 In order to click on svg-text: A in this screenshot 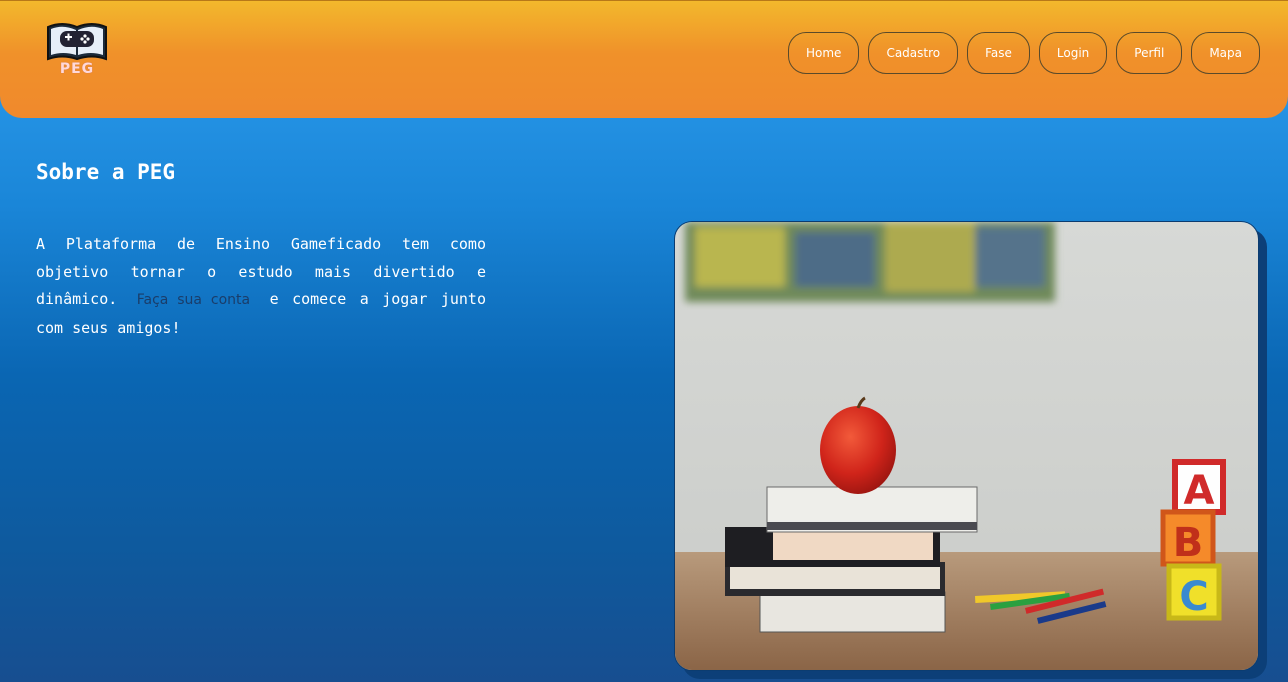, I will do `click(1199, 491)`.